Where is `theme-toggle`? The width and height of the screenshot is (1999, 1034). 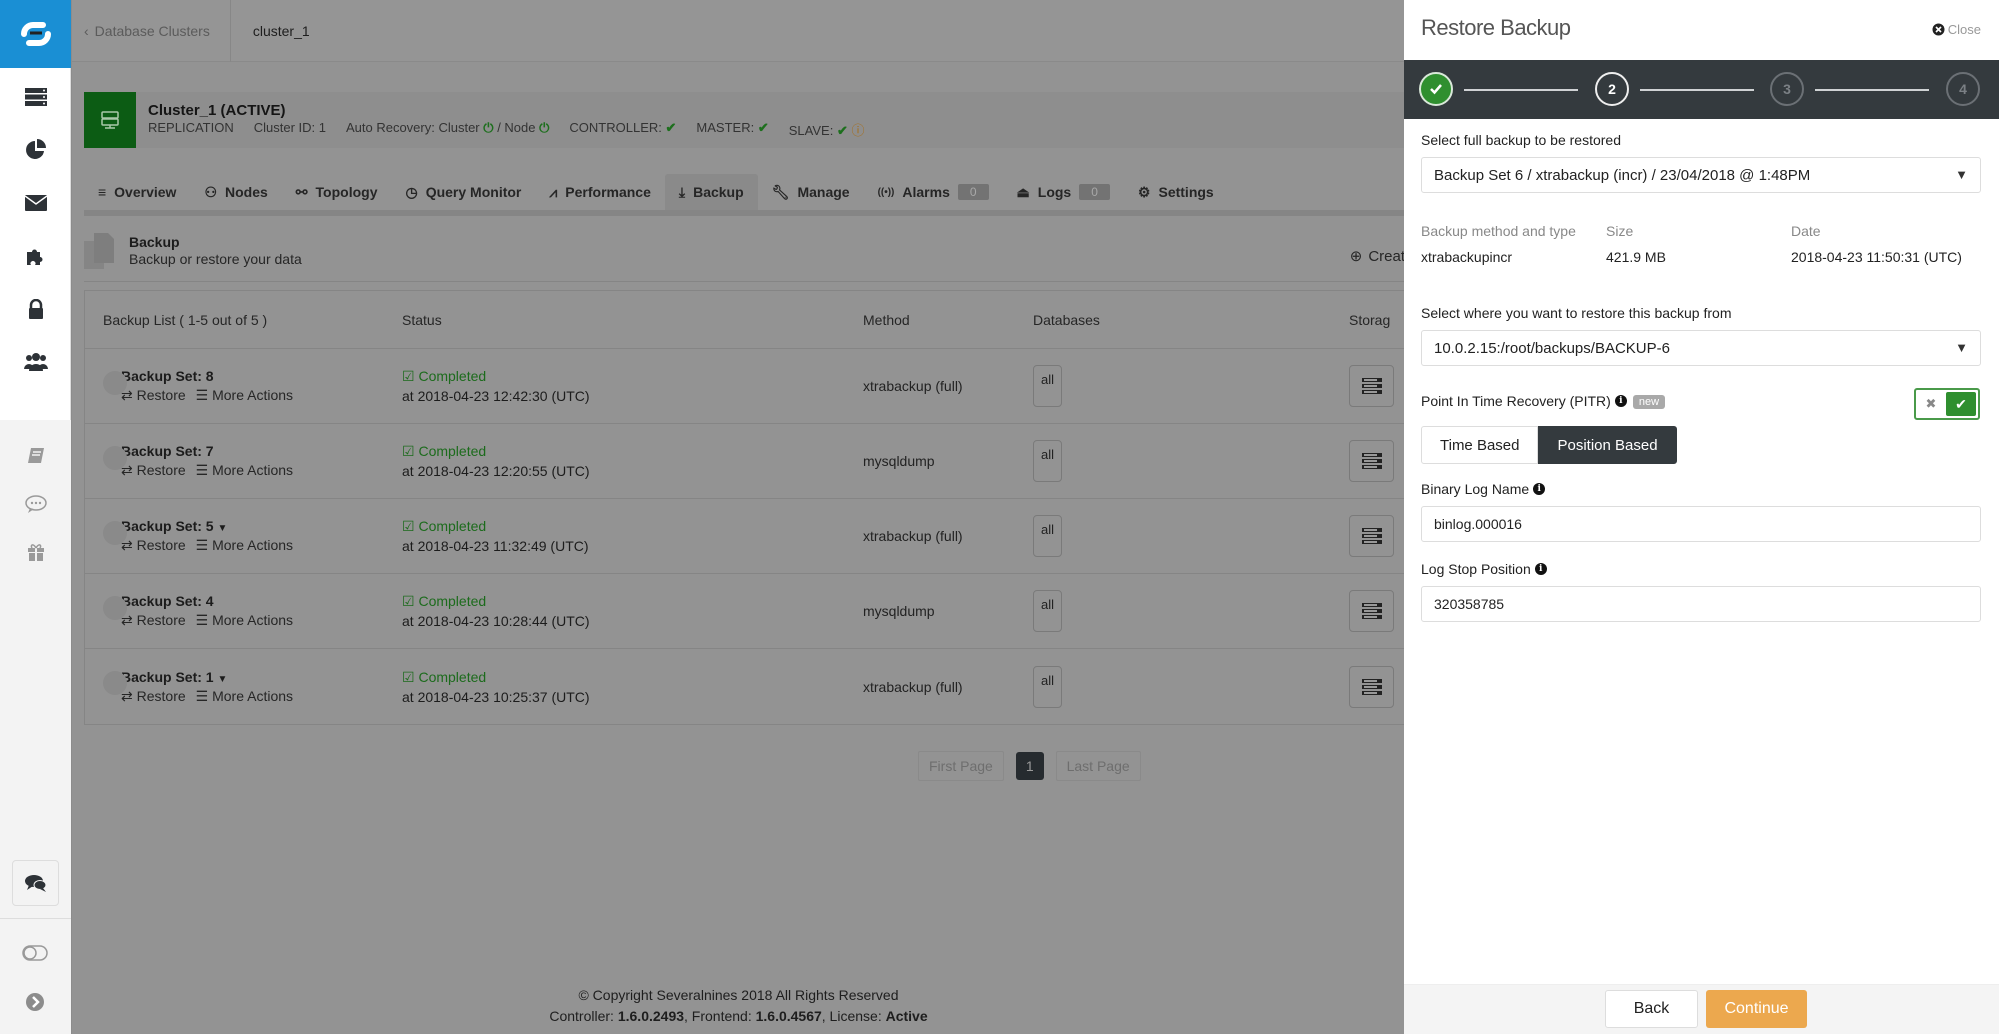 theme-toggle is located at coordinates (35, 954).